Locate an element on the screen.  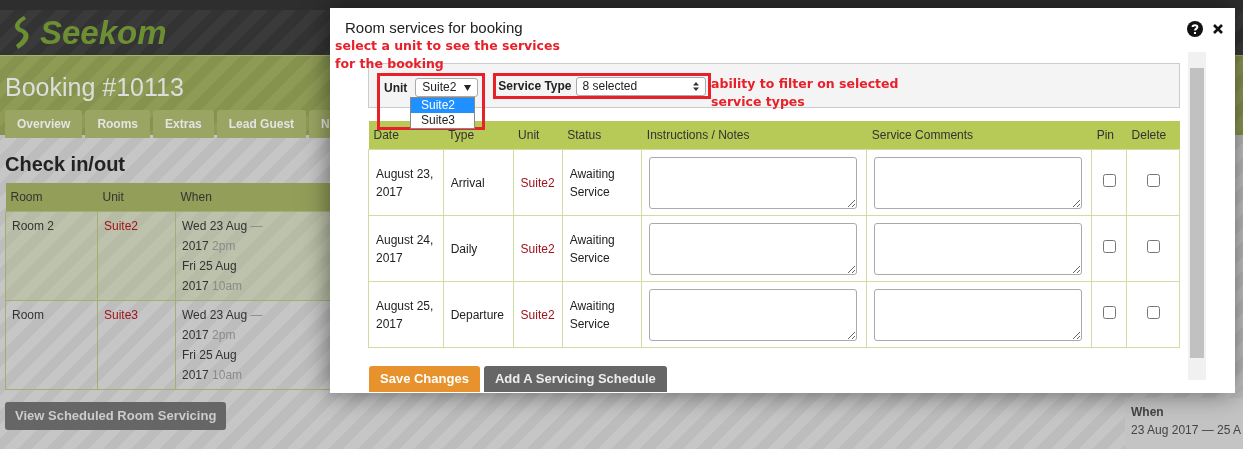
logo-text: Seekom is located at coordinates (103, 33).